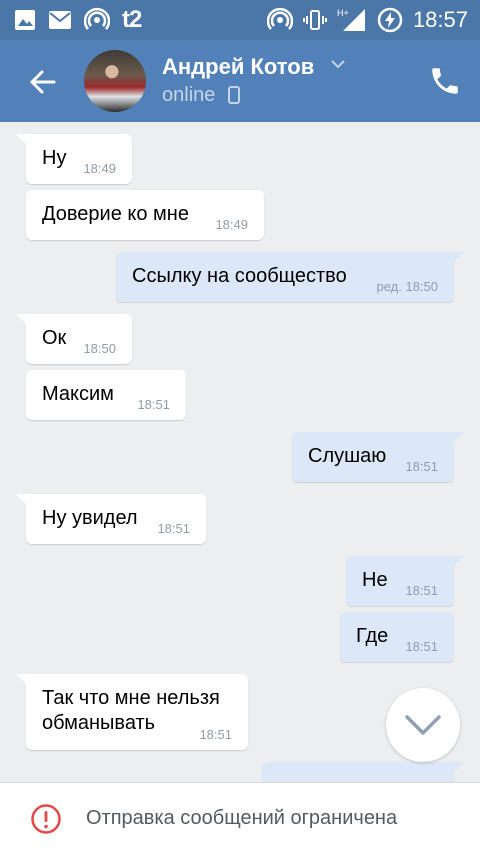 This screenshot has height=854, width=480. Describe the element at coordinates (132, 19) in the screenshot. I see `carrier-label: t2` at that location.